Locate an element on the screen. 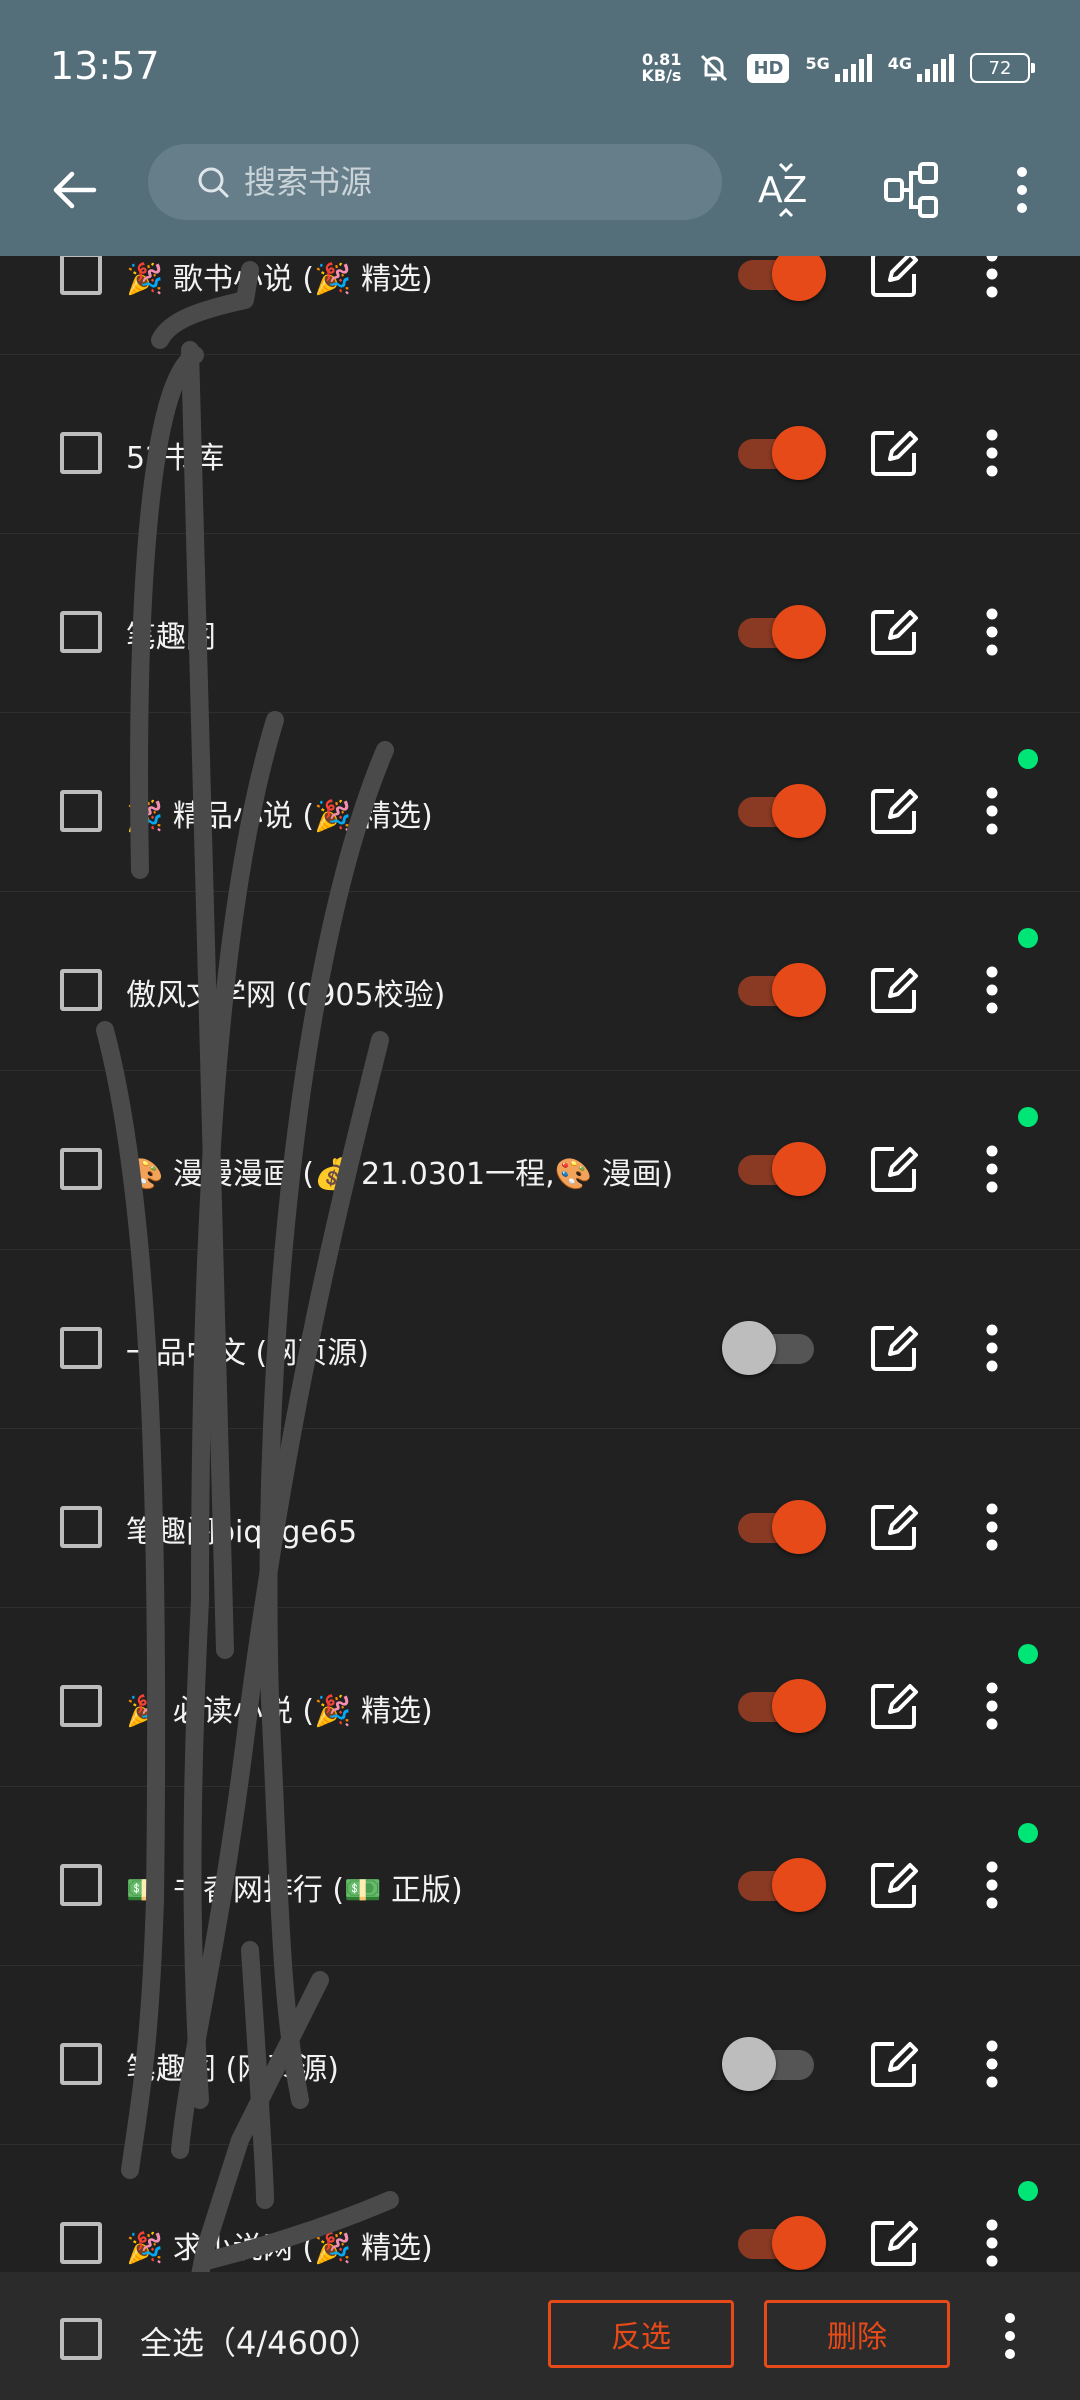  source-row: 笔趣阁 (网页源) is located at coordinates (540, 2055).